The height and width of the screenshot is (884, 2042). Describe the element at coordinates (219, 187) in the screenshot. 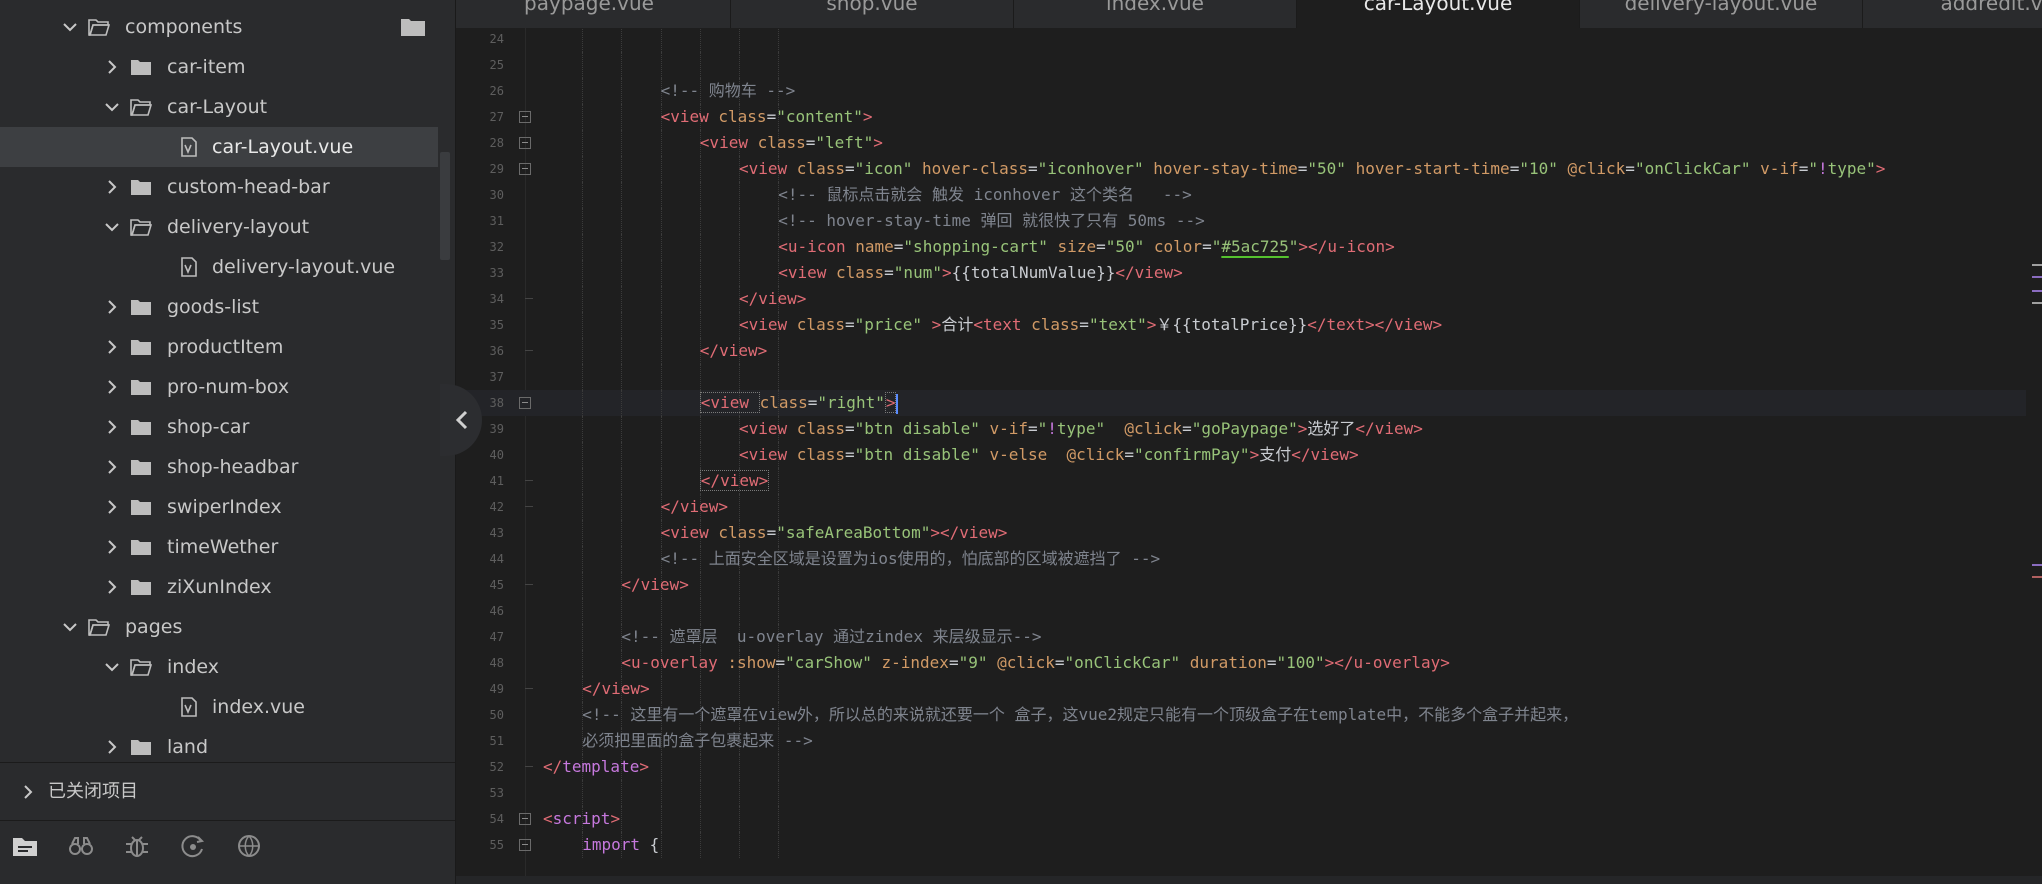

I see `tree-folder-item: custom-head-bar` at that location.